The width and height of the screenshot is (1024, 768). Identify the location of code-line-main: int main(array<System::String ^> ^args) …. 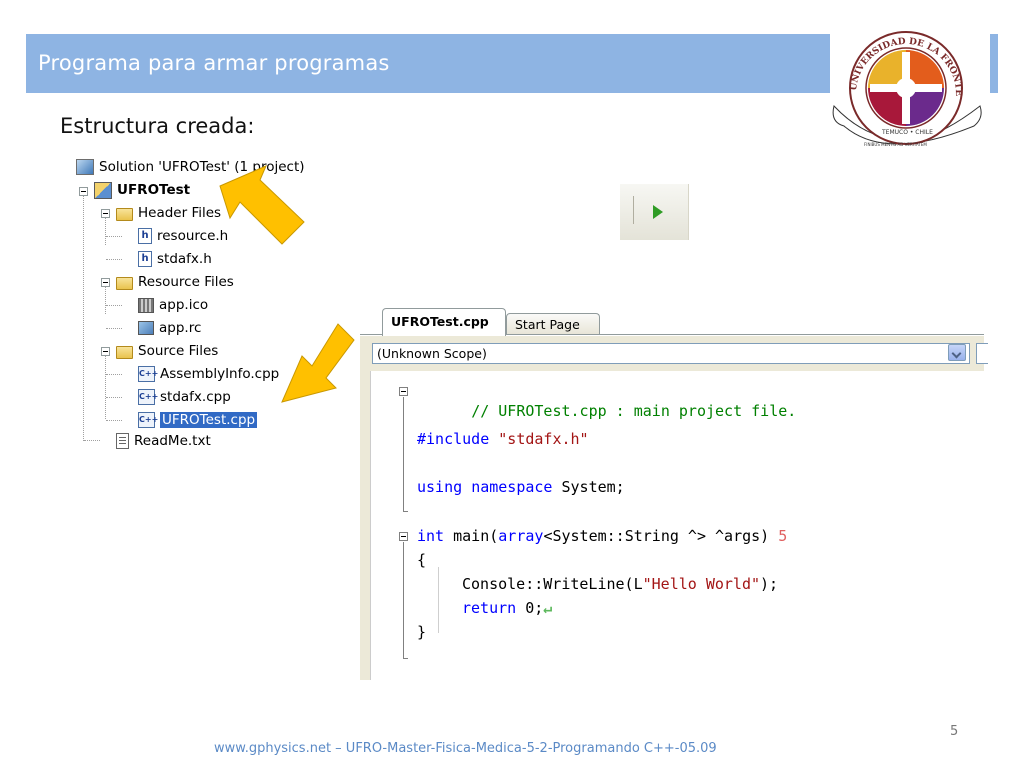
(602, 536).